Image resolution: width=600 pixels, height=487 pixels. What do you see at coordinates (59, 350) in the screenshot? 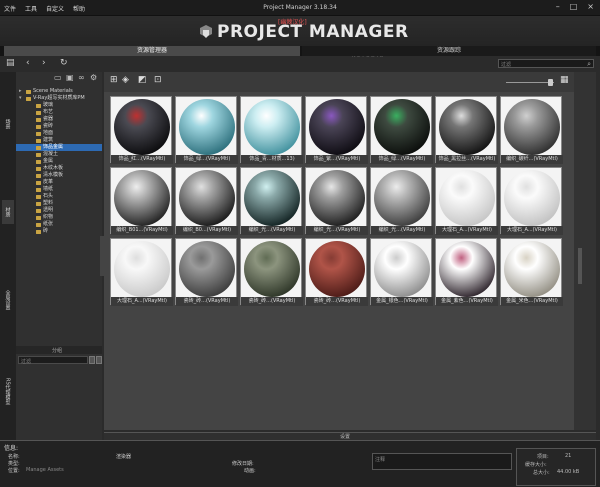
I see `tree-divider: 分组` at bounding box center [59, 350].